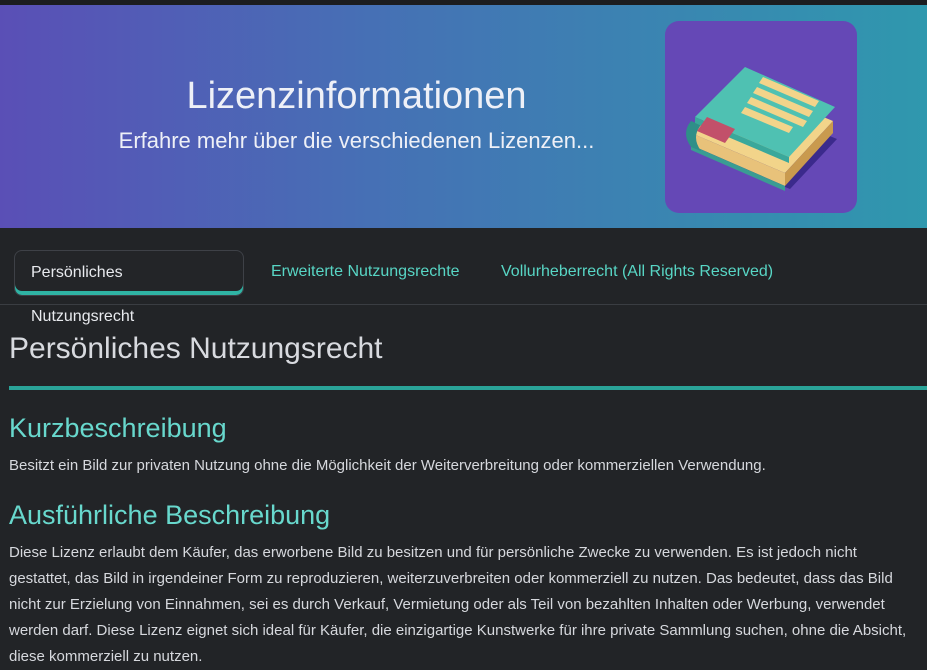  What do you see at coordinates (356, 96) in the screenshot?
I see `page-title: Lizenzinformationen` at bounding box center [356, 96].